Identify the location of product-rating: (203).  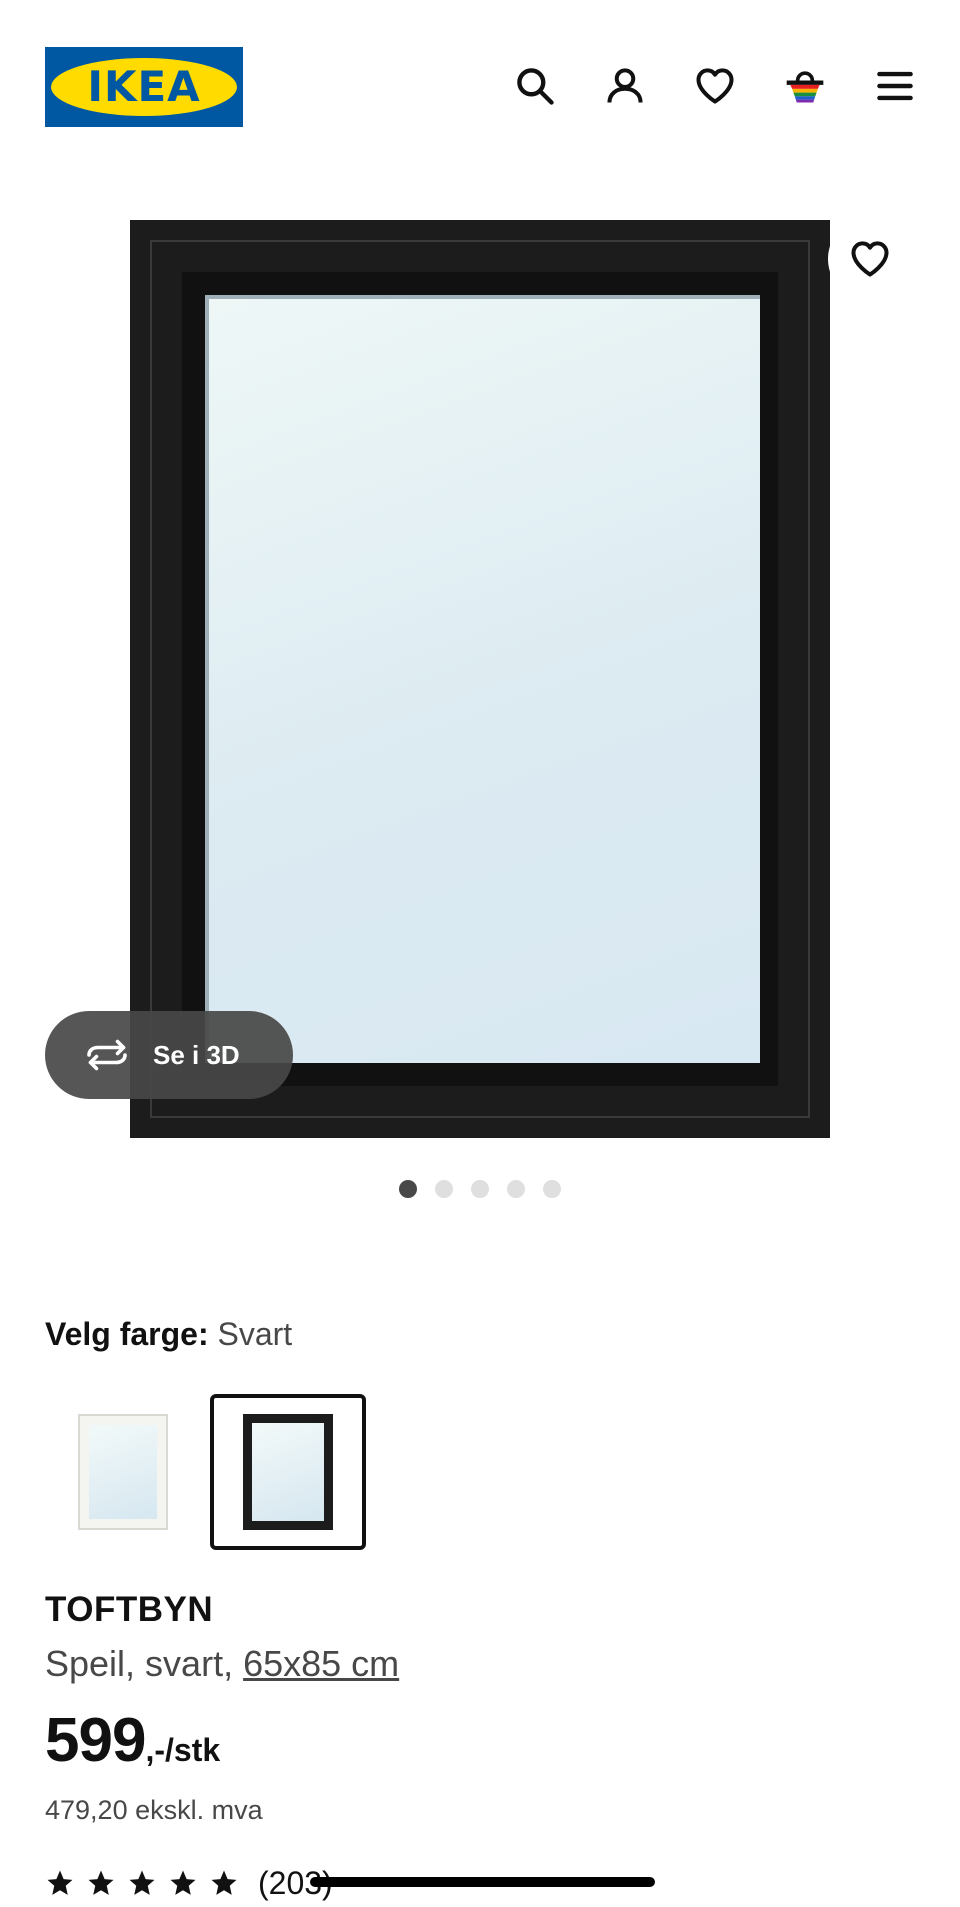
(189, 1883).